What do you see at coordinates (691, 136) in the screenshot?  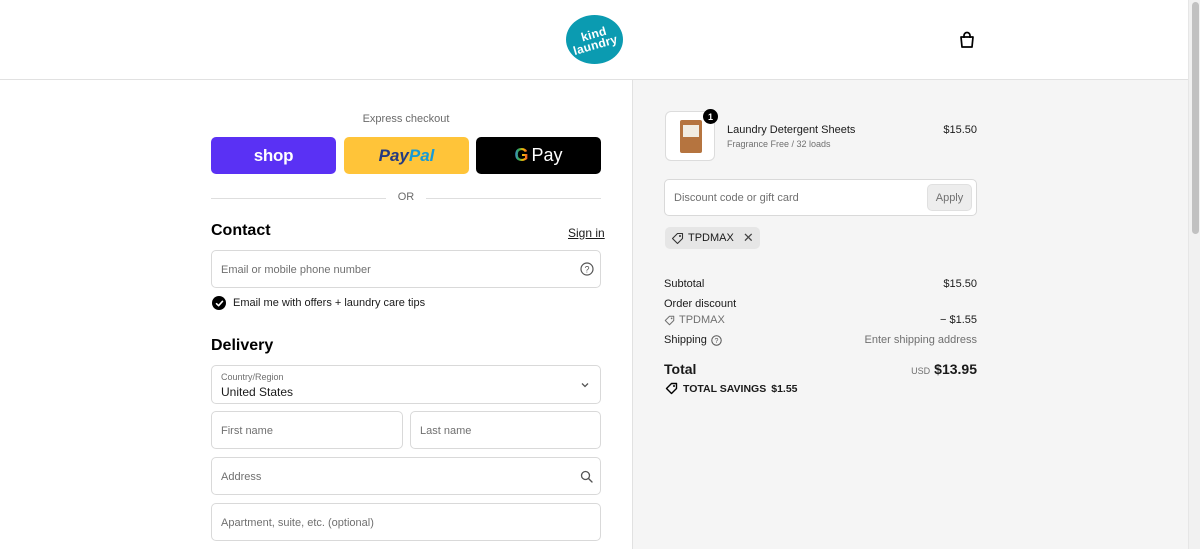 I see `product-image` at bounding box center [691, 136].